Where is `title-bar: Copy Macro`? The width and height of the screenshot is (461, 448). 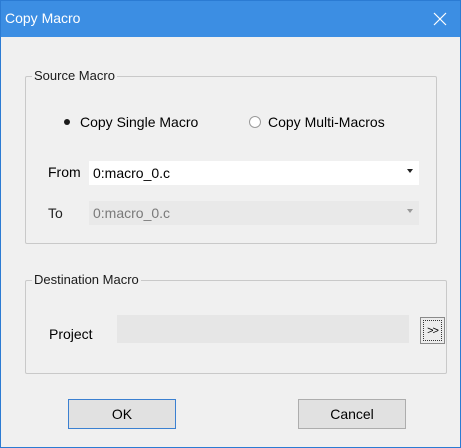 title-bar: Copy Macro is located at coordinates (230, 19).